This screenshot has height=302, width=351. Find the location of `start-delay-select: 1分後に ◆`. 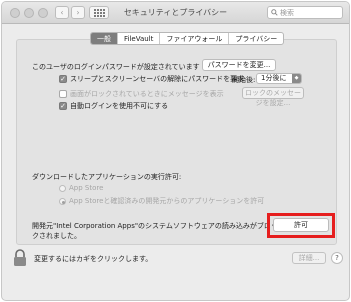

start-delay-select: 1分後に ◆ is located at coordinates (279, 78).